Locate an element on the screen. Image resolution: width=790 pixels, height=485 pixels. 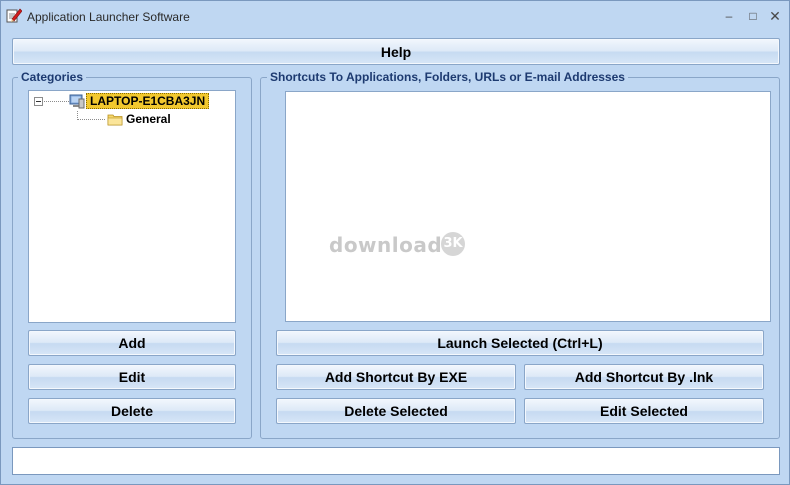
edit-selected-button: Edit Selected is located at coordinates (644, 411).